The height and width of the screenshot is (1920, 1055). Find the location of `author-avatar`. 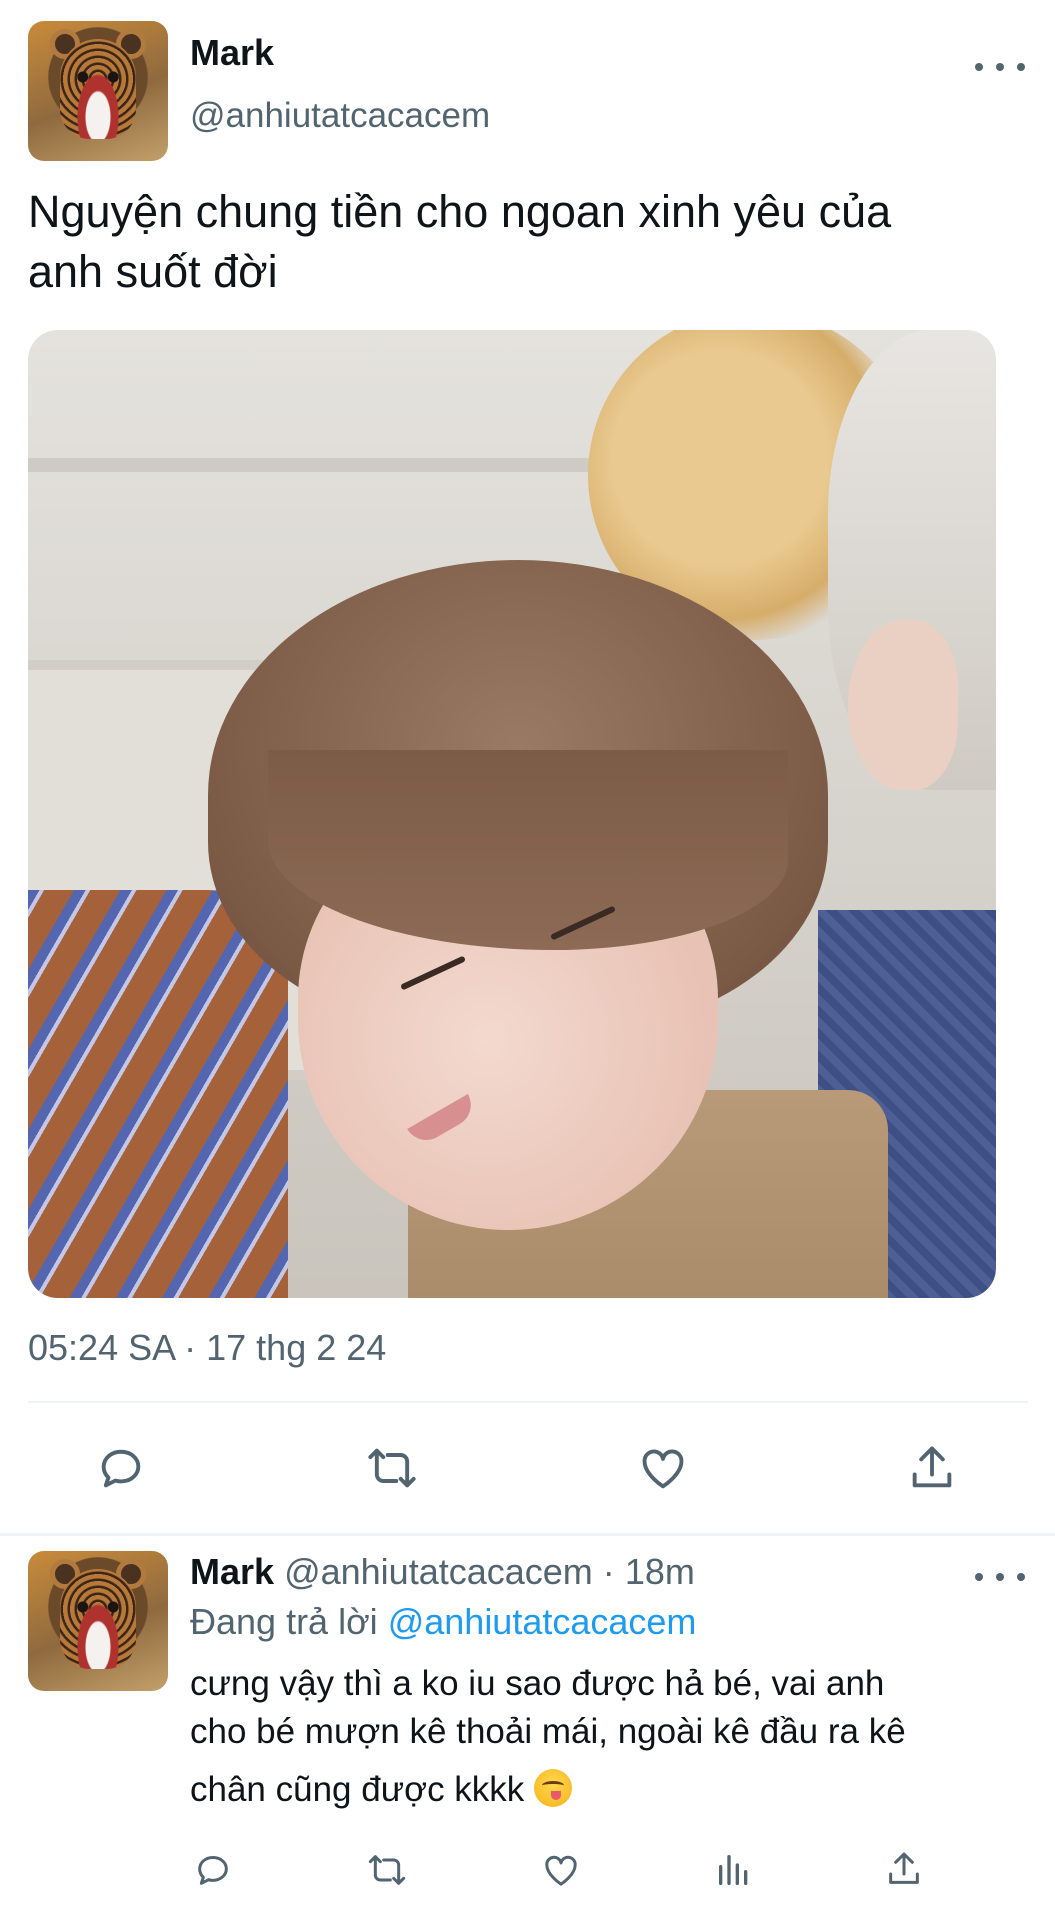

author-avatar is located at coordinates (98, 91).